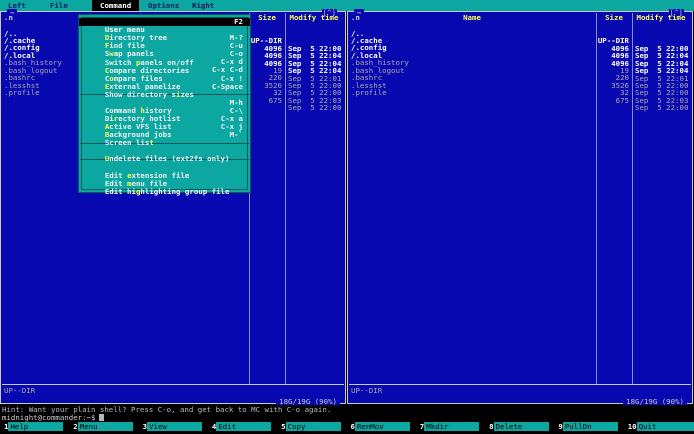 The width and height of the screenshot is (694, 434). I want to click on function-key-label: View, so click(175, 426).